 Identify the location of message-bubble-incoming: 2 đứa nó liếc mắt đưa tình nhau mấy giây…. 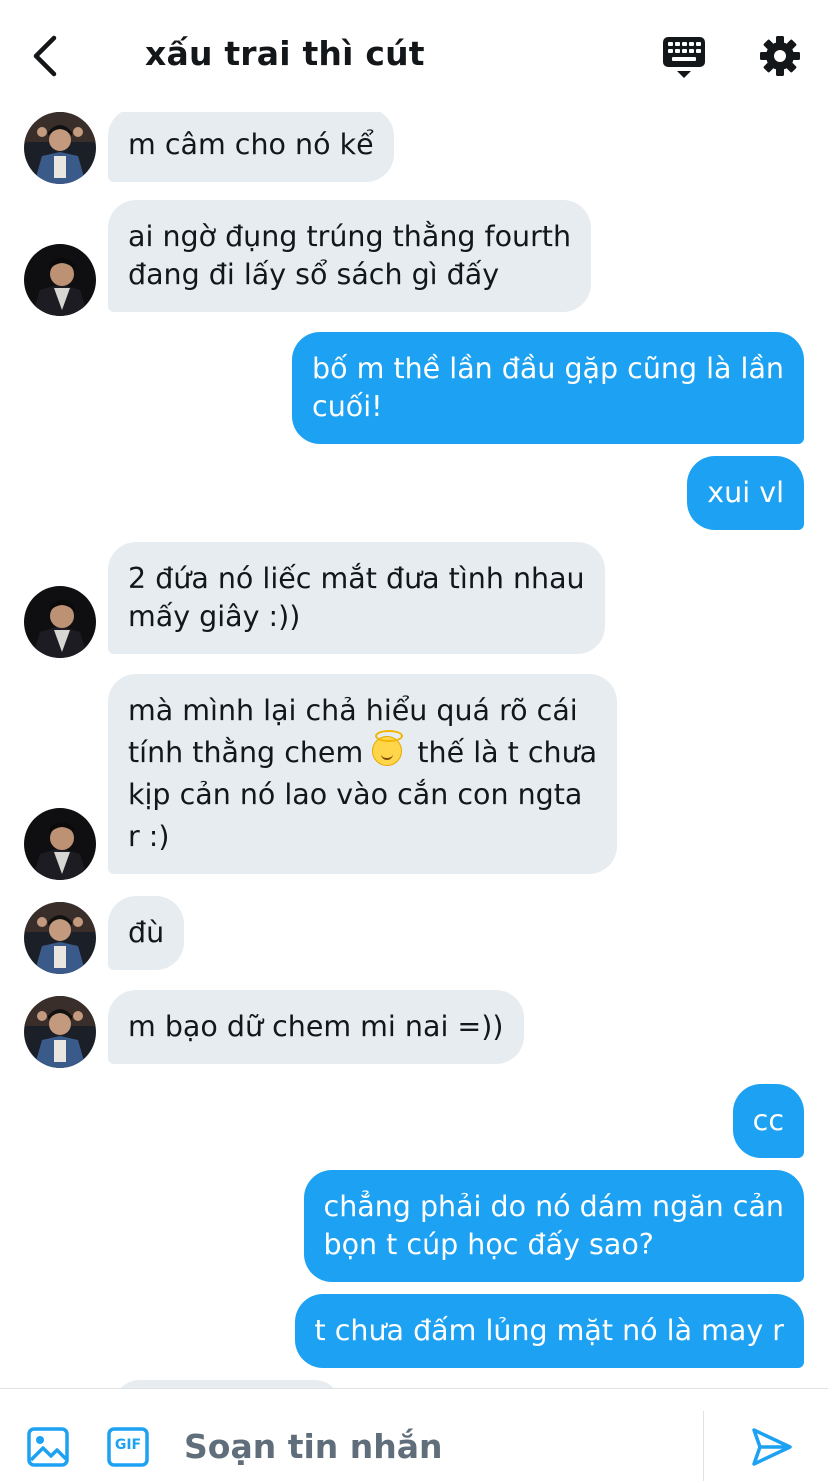
(356, 598).